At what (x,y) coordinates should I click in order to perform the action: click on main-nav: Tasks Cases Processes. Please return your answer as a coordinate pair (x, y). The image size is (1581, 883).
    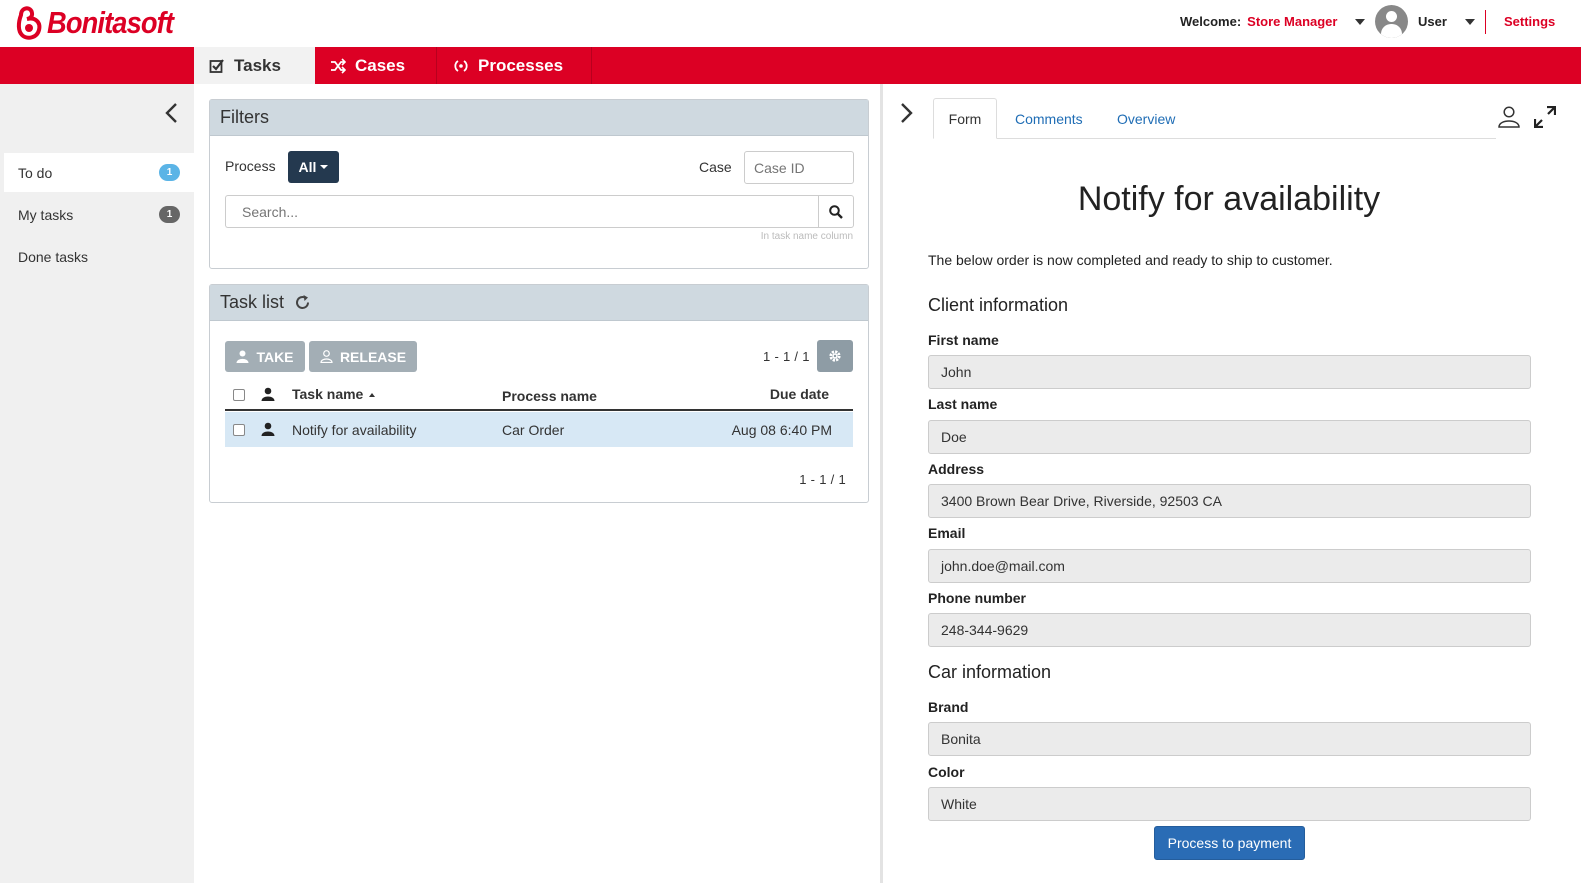
    Looking at the image, I should click on (790, 65).